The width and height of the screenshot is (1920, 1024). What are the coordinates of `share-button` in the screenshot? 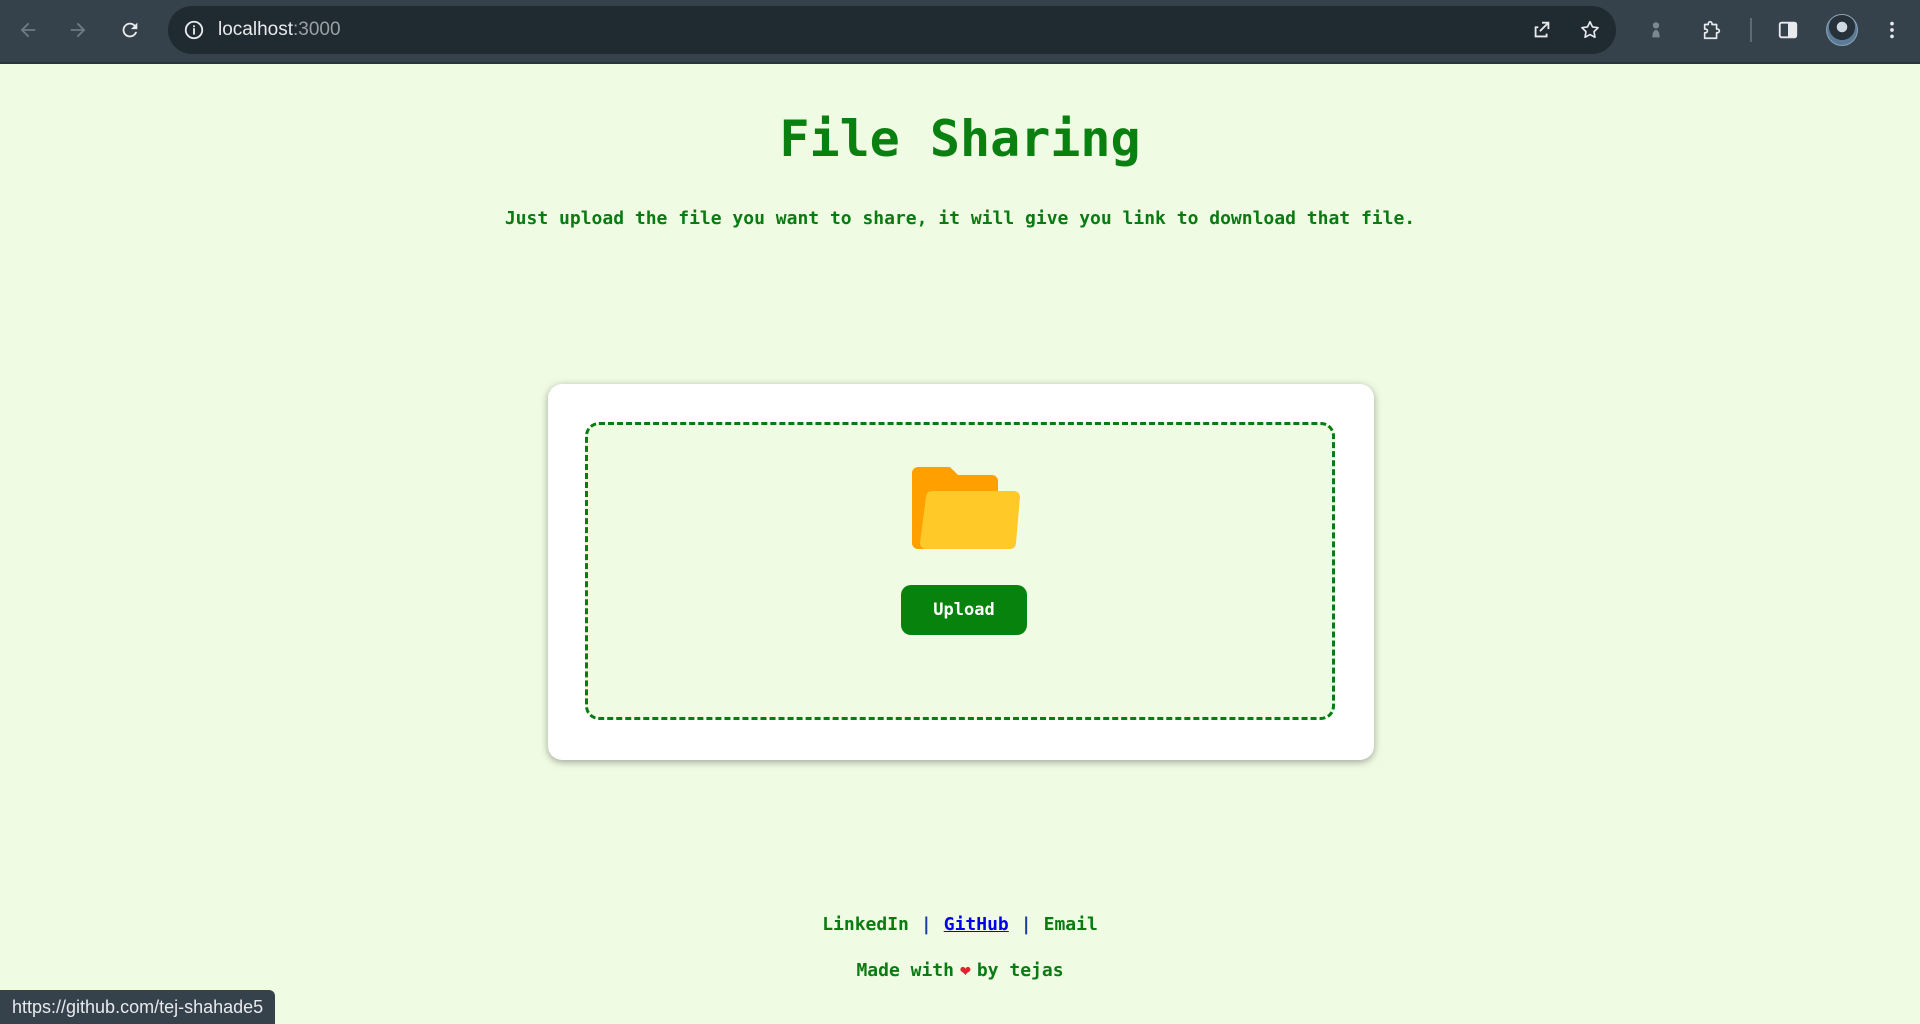 It's located at (1542, 30).